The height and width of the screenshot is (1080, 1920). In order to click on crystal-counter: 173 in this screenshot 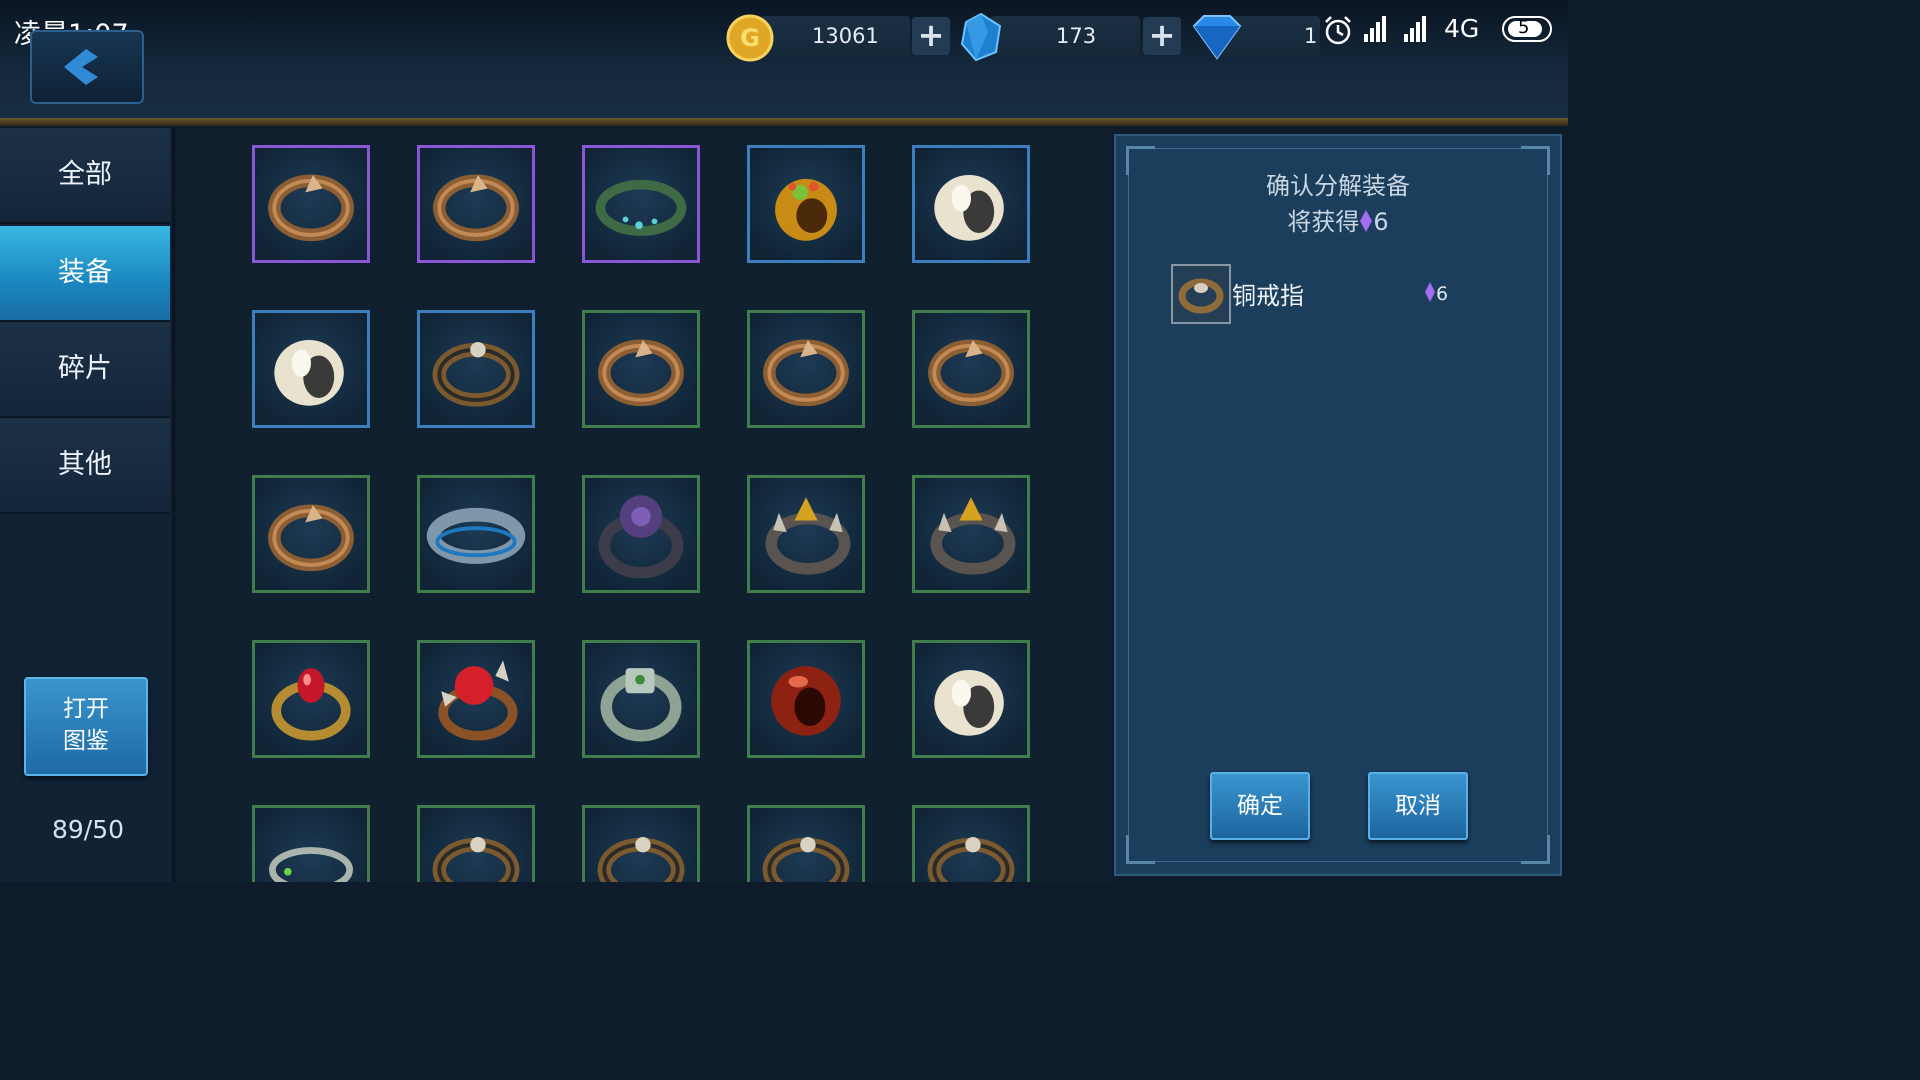, I will do `click(1065, 36)`.